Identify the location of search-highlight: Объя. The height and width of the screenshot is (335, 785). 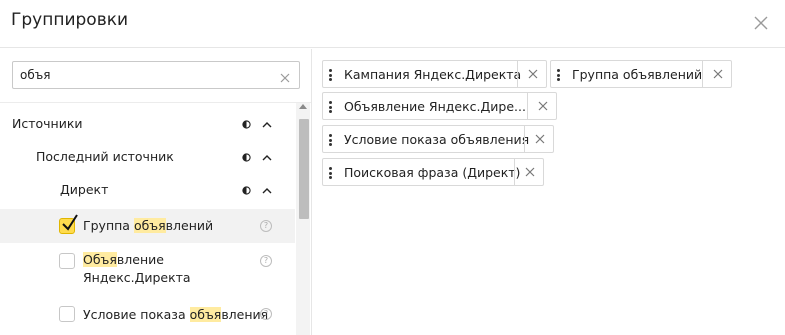
(100, 259).